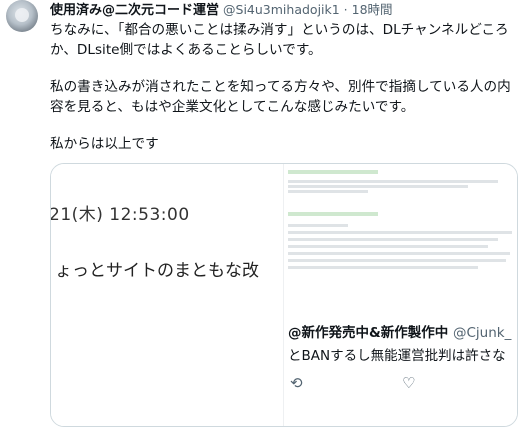  I want to click on avatar-face, so click(22, 15).